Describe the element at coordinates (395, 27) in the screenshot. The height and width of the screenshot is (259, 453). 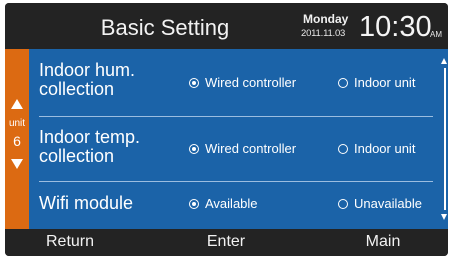
I see `clock-time: 10:30` at that location.